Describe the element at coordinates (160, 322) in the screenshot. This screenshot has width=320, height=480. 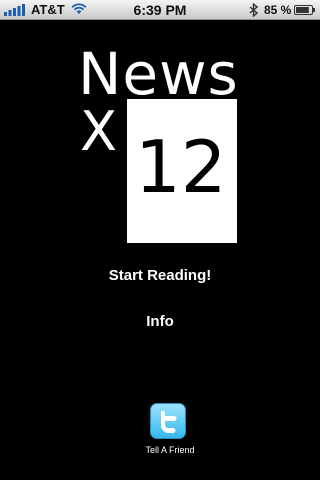
I see `info-button: Info` at that location.